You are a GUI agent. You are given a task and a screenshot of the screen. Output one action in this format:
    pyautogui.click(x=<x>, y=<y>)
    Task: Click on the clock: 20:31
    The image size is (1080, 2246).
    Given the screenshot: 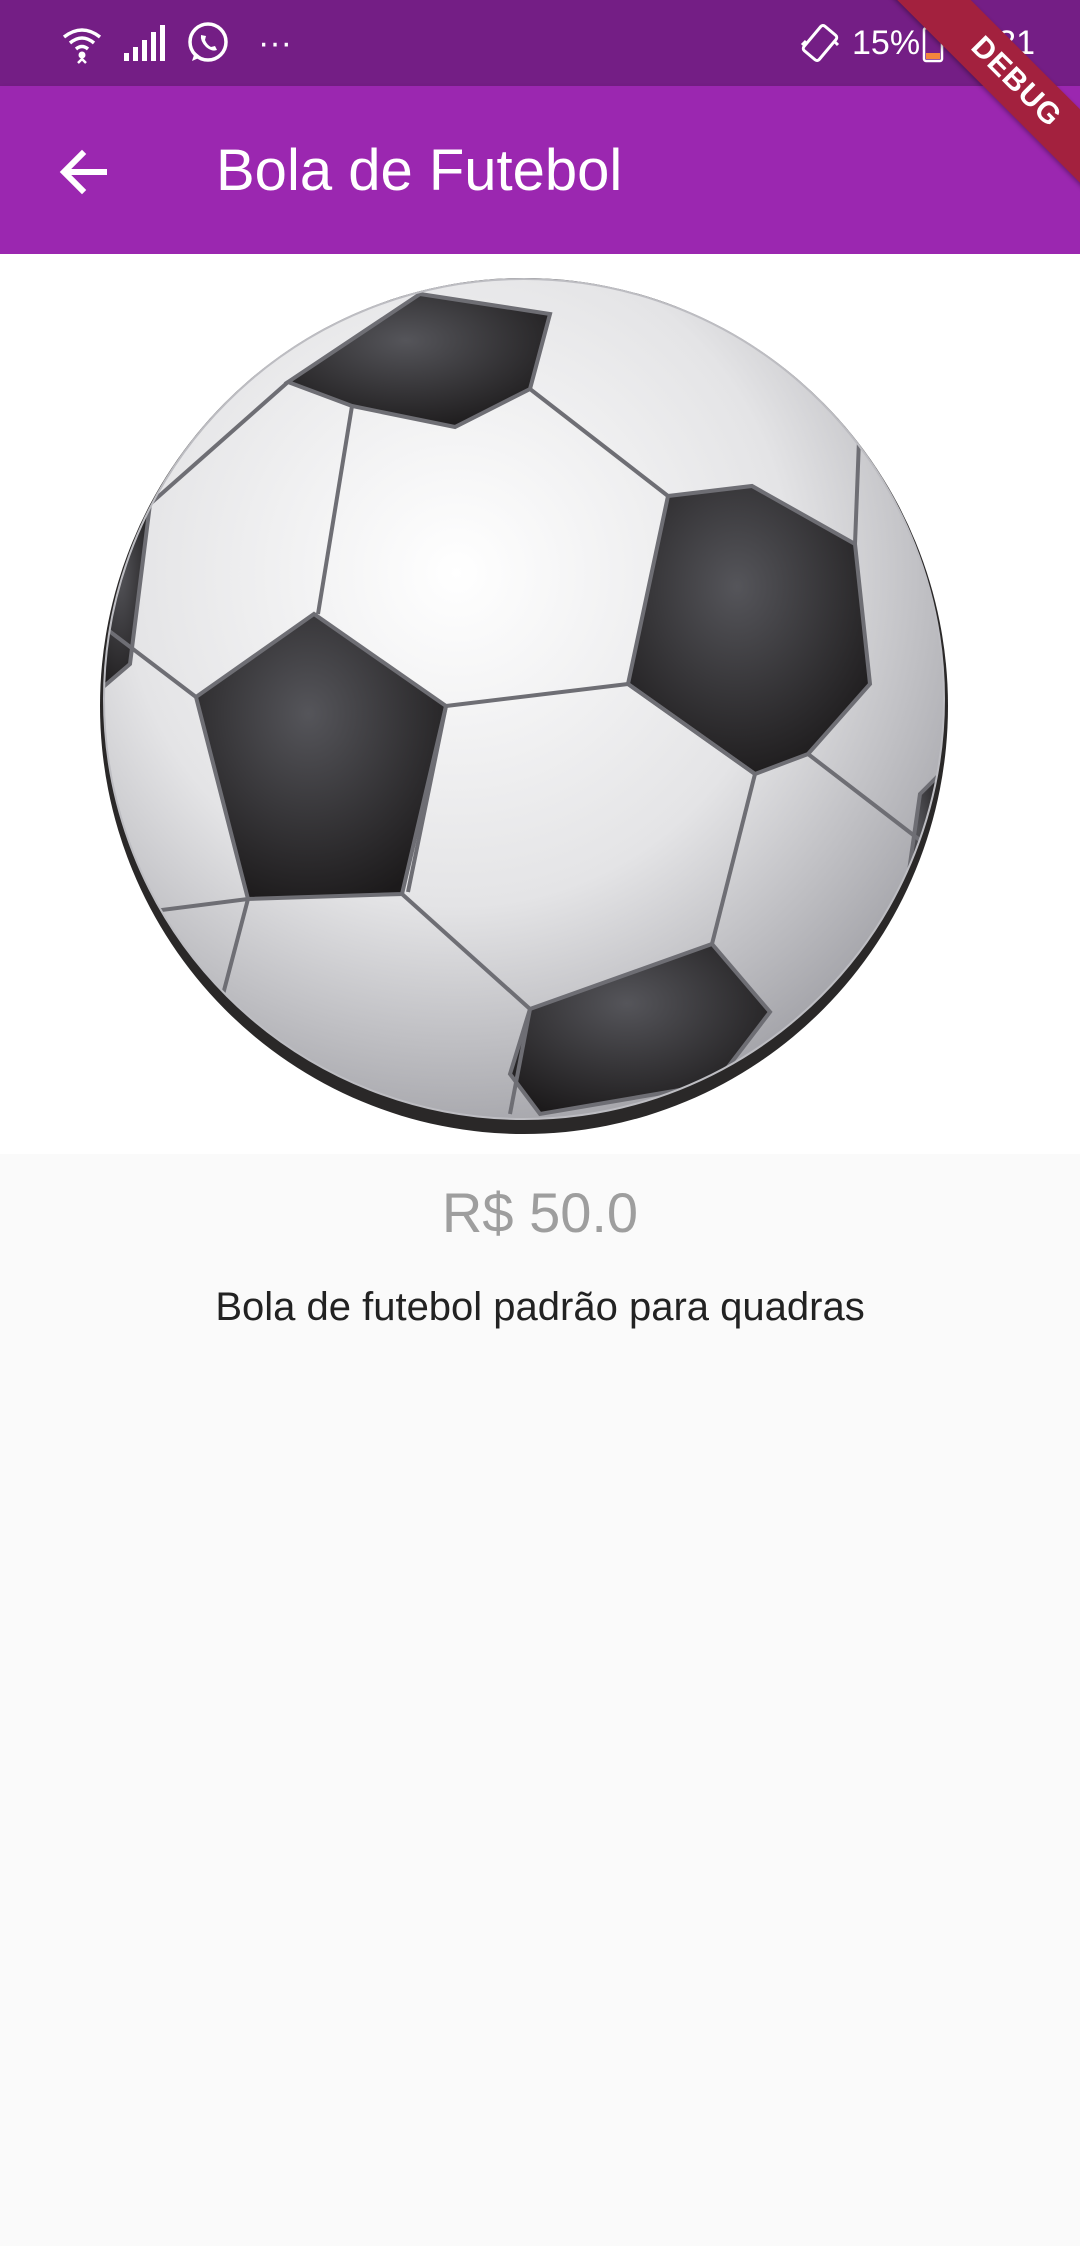 What is the action you would take?
    pyautogui.click(x=993, y=42)
    